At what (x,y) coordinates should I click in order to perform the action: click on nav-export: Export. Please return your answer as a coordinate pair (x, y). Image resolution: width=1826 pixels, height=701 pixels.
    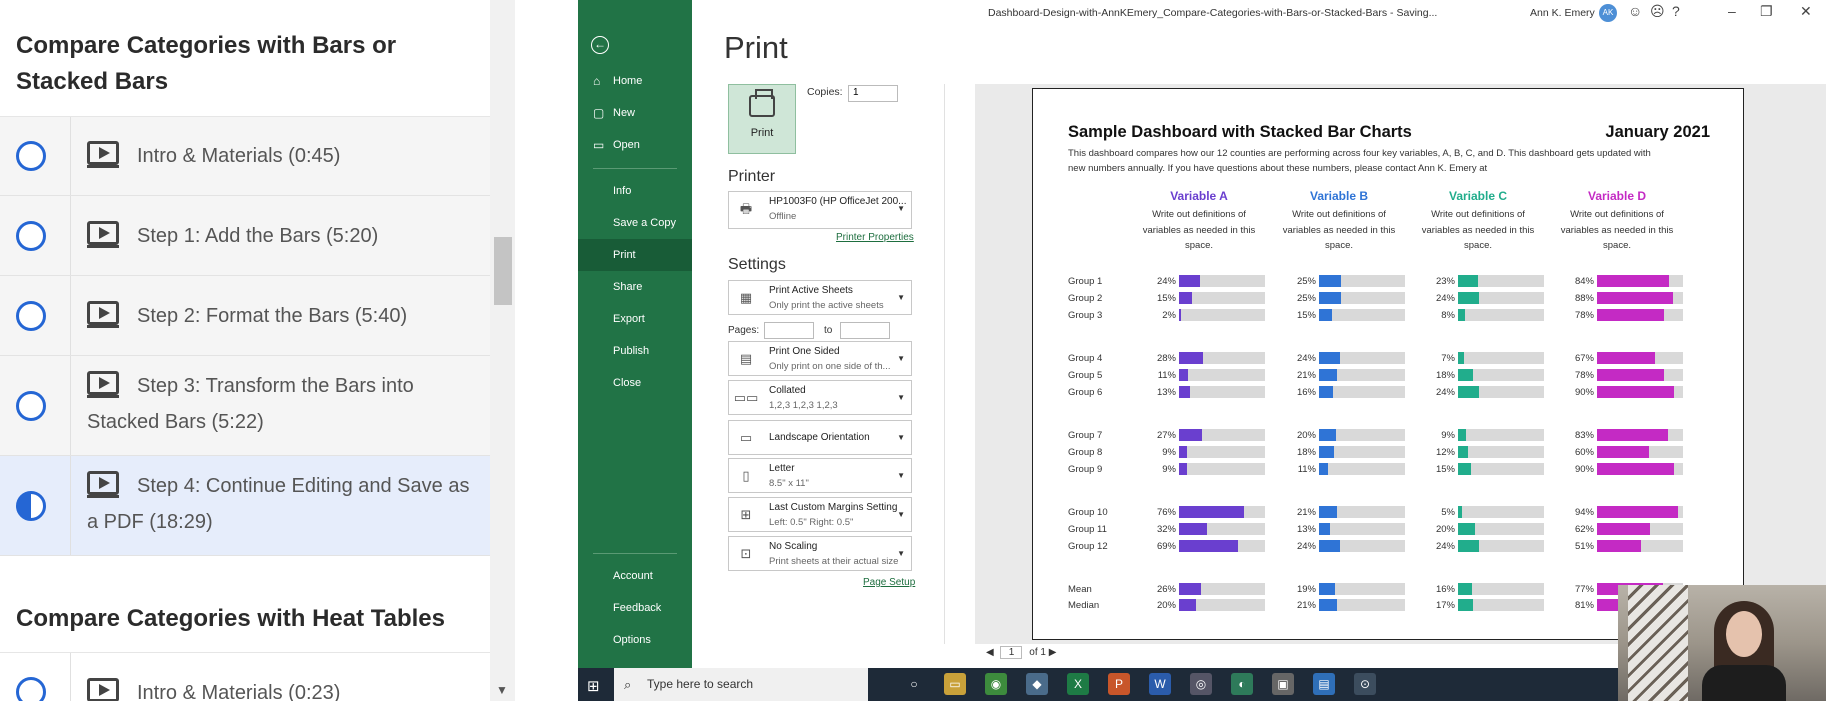
    Looking at the image, I should click on (635, 319).